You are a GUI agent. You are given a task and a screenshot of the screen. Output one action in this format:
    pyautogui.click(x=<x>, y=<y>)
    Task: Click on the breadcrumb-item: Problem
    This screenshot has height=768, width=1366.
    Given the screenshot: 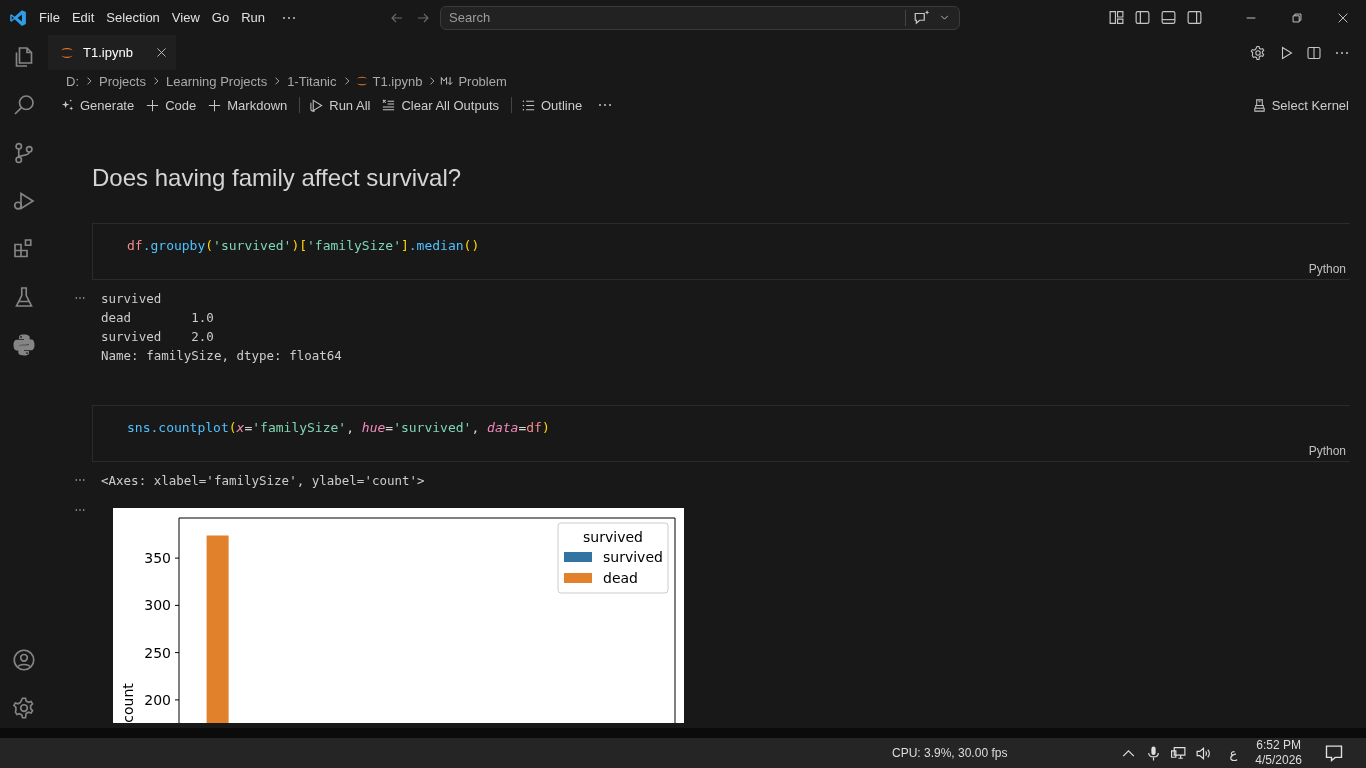 What is the action you would take?
    pyautogui.click(x=482, y=81)
    